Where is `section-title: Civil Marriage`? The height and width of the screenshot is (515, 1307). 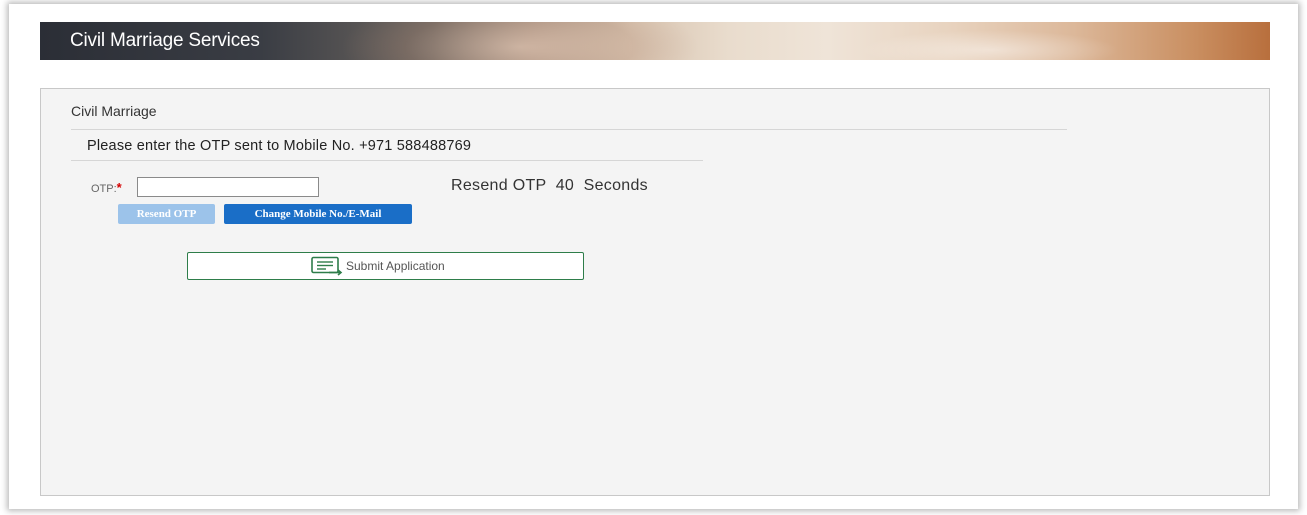 section-title: Civil Marriage is located at coordinates (114, 111).